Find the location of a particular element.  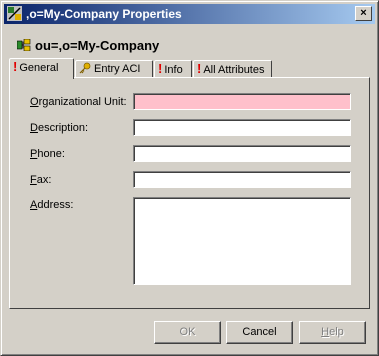

key-icon is located at coordinates (85, 68).